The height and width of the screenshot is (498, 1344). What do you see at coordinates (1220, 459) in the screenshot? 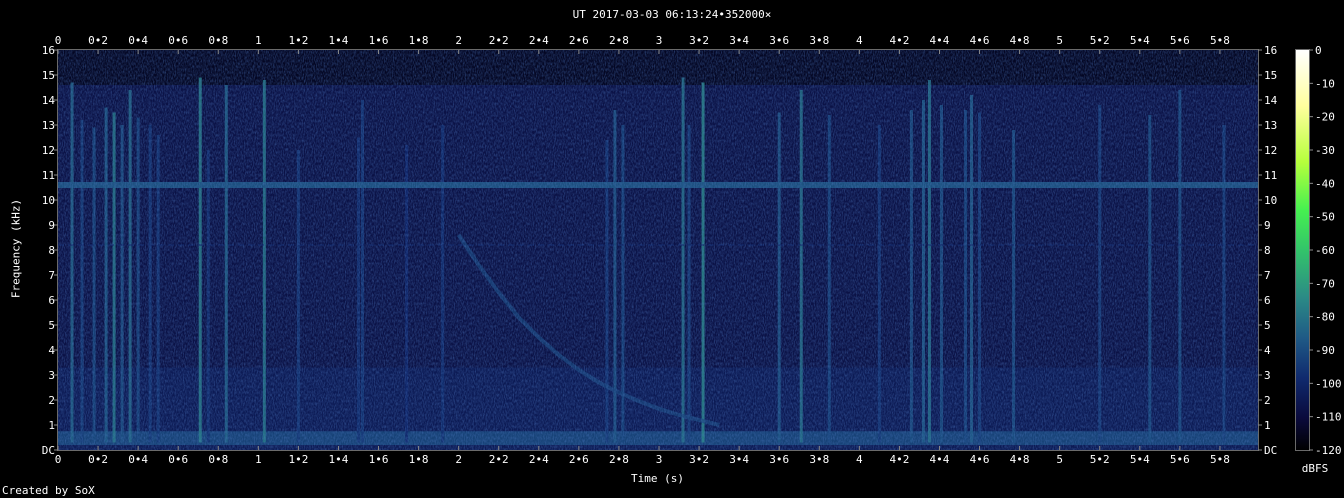
I see `x-tick-label-bottom: 5•8` at bounding box center [1220, 459].